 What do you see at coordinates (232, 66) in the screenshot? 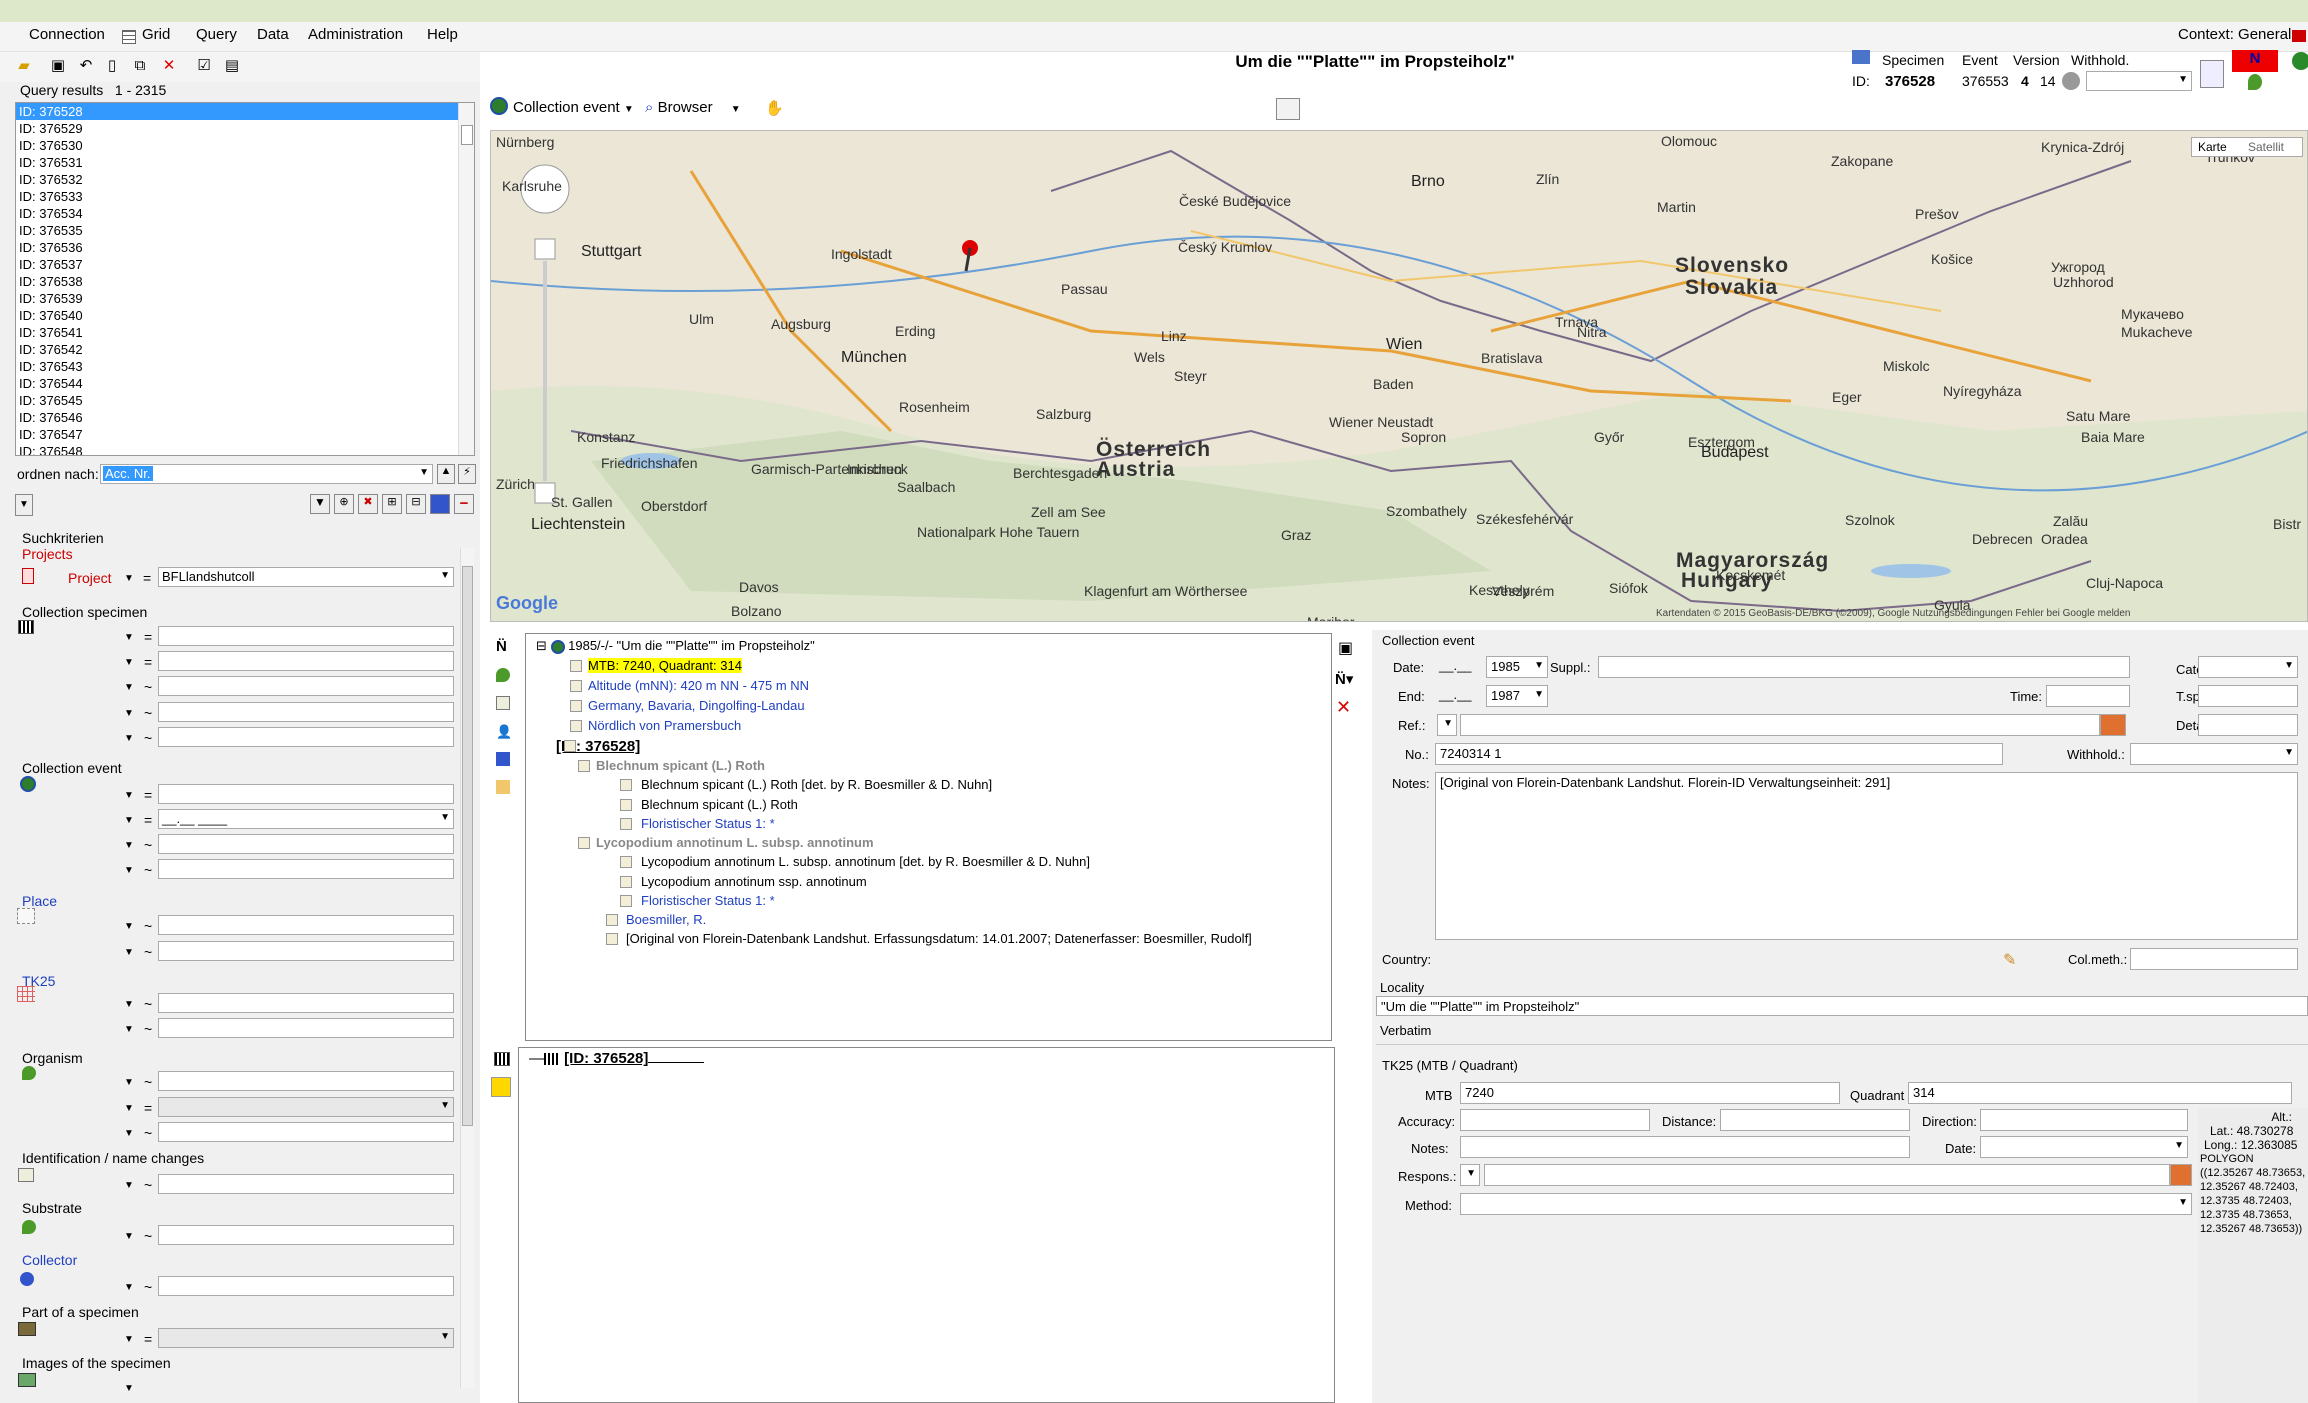
I see `print-icon: ▤` at bounding box center [232, 66].